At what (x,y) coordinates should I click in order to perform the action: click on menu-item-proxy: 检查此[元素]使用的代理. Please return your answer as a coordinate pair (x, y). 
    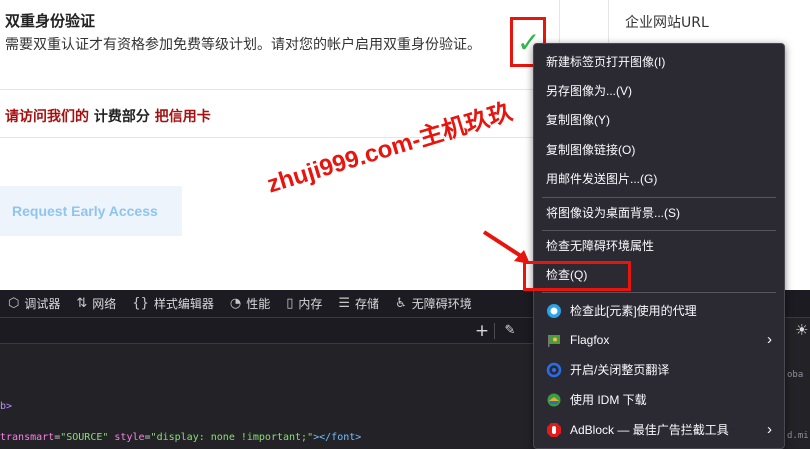
    Looking at the image, I should click on (659, 311).